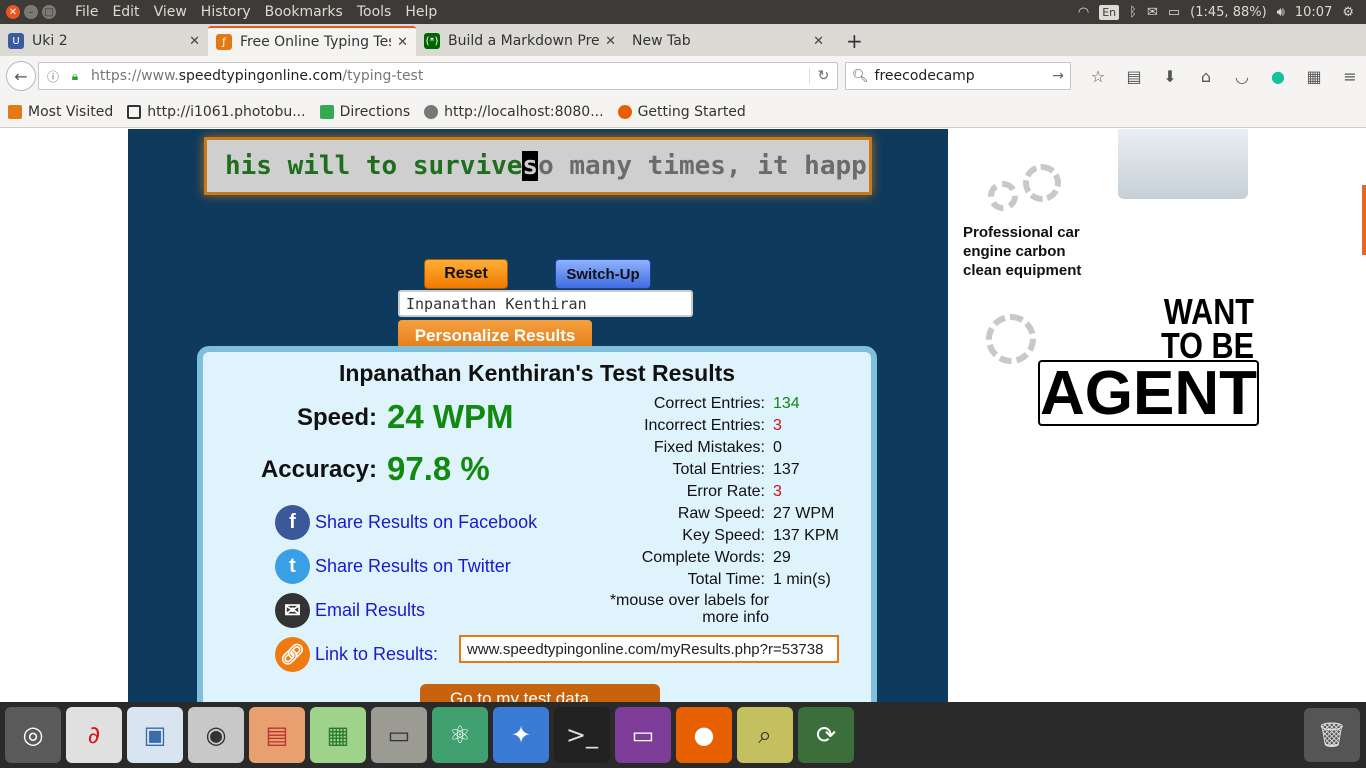 Image resolution: width=1366 pixels, height=768 pixels. I want to click on stat-label: Complete Words:, so click(671, 558).